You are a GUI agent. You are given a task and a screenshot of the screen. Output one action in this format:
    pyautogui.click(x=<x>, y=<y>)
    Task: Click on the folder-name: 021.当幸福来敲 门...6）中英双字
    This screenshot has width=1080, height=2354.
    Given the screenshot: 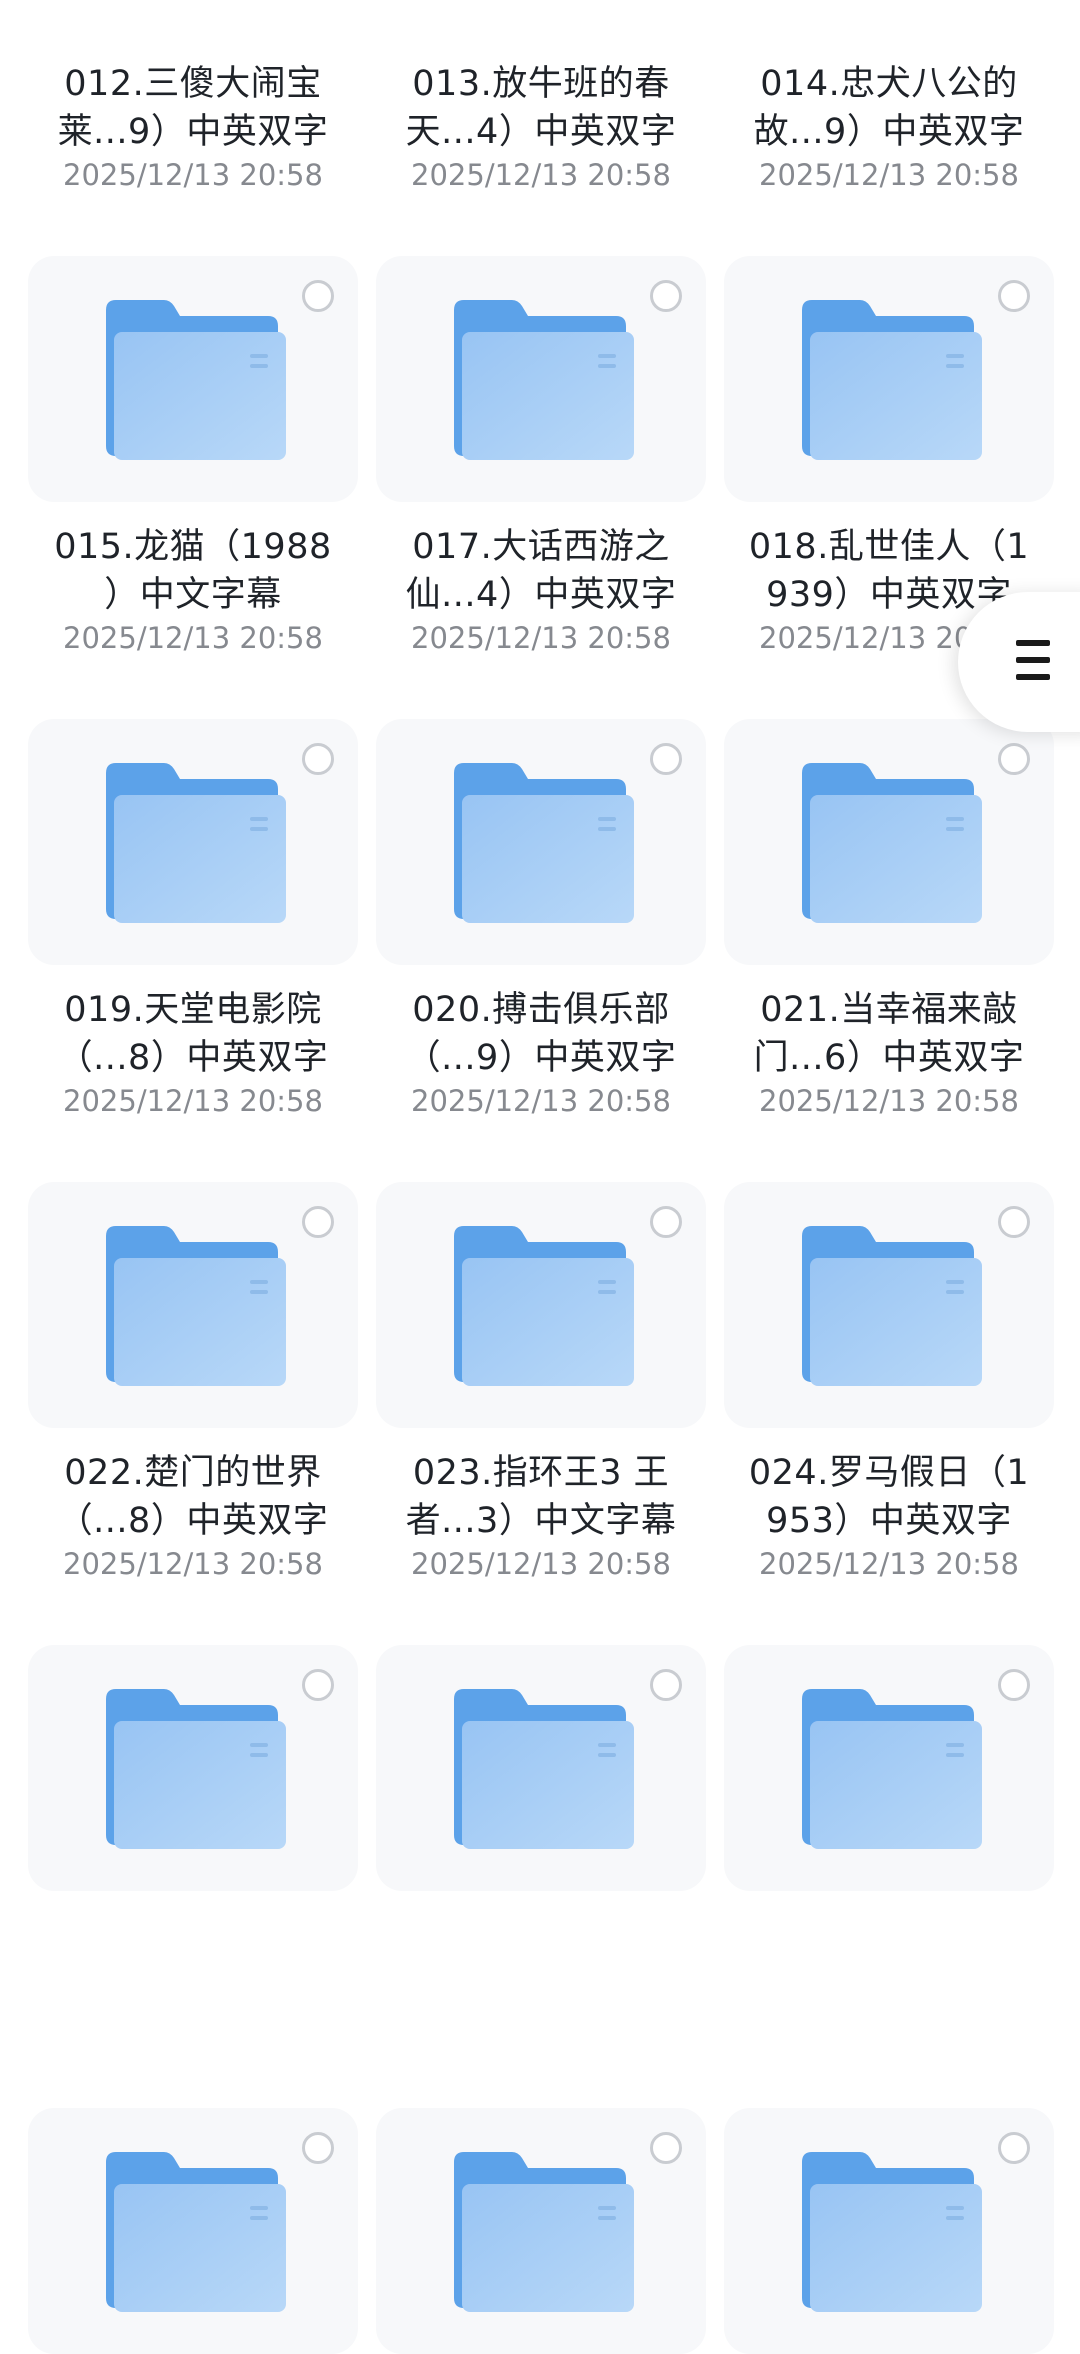 What is the action you would take?
    pyautogui.click(x=889, y=1034)
    